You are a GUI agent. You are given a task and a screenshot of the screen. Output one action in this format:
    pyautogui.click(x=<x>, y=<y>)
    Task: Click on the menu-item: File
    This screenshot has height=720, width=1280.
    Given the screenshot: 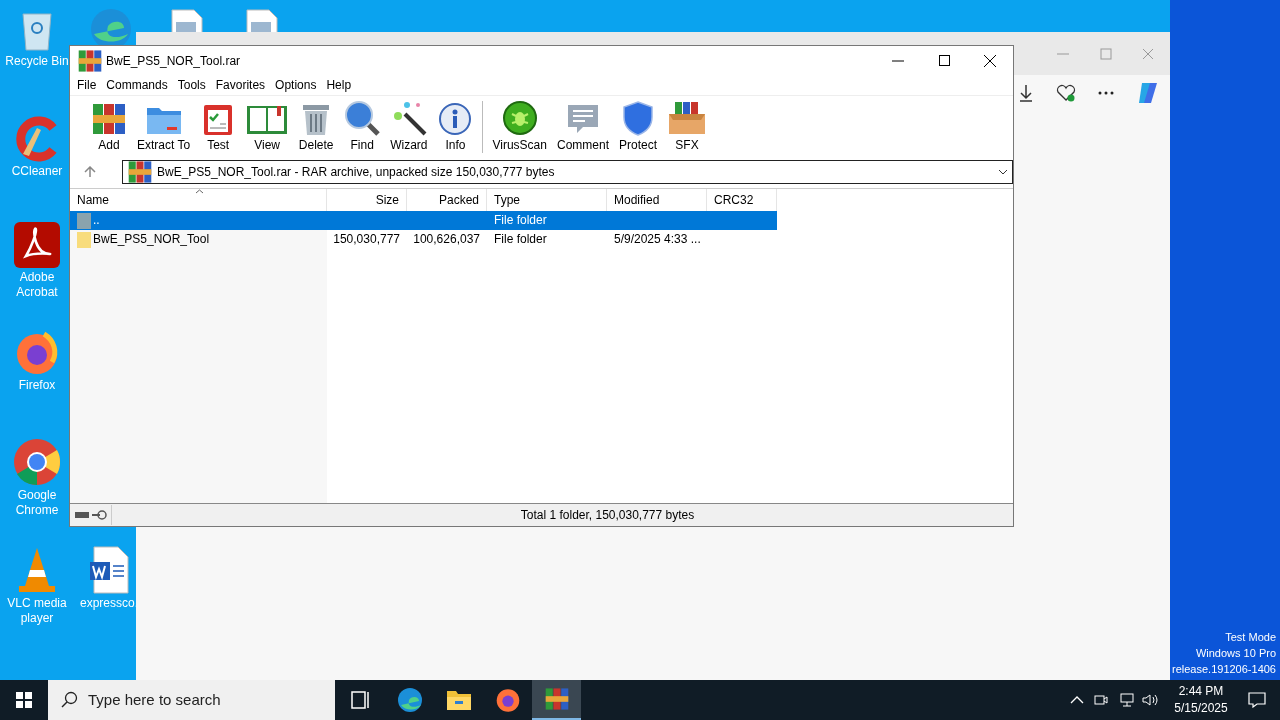 What is the action you would take?
    pyautogui.click(x=87, y=85)
    